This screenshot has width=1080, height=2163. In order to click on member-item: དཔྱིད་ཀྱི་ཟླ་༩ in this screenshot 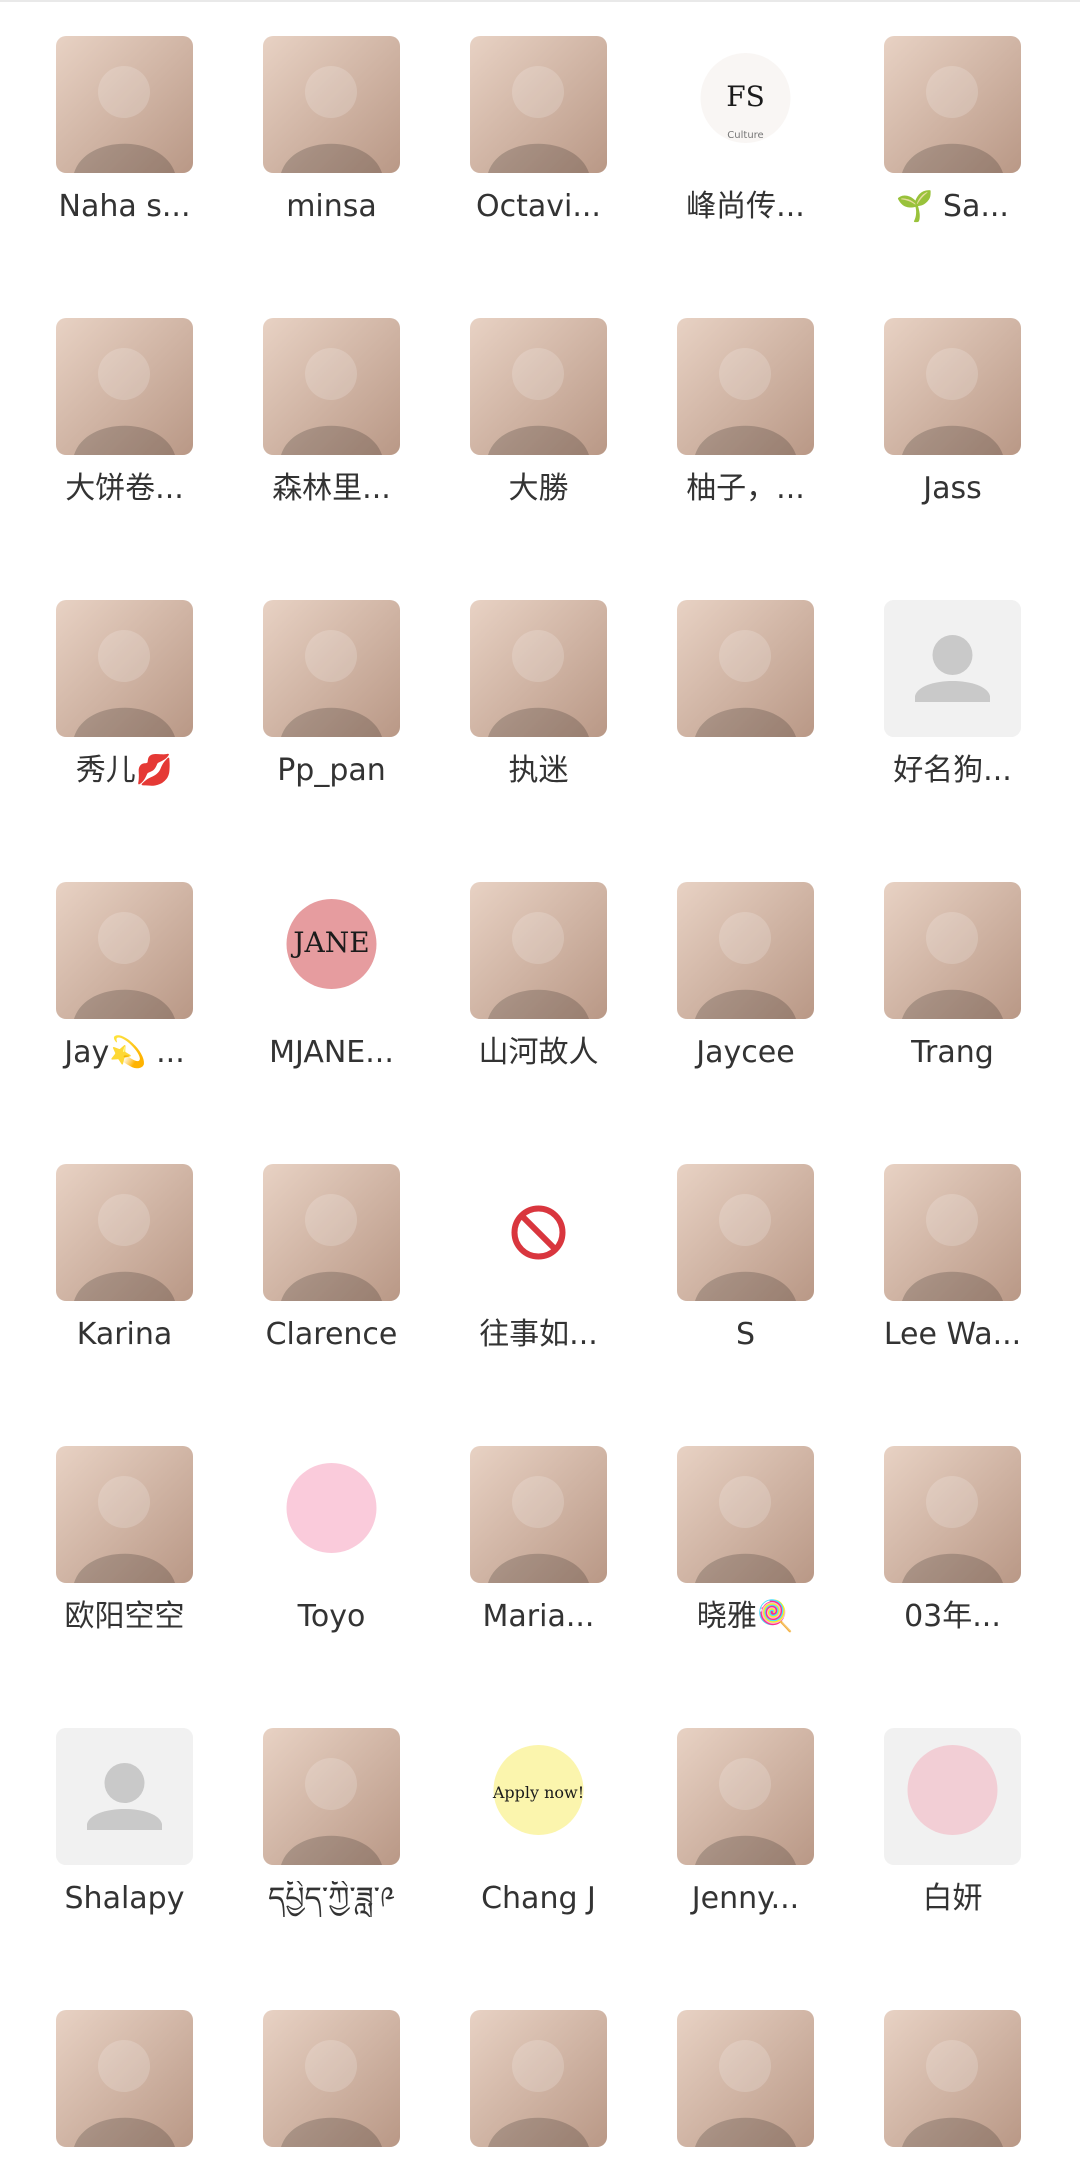, I will do `click(331, 1822)`.